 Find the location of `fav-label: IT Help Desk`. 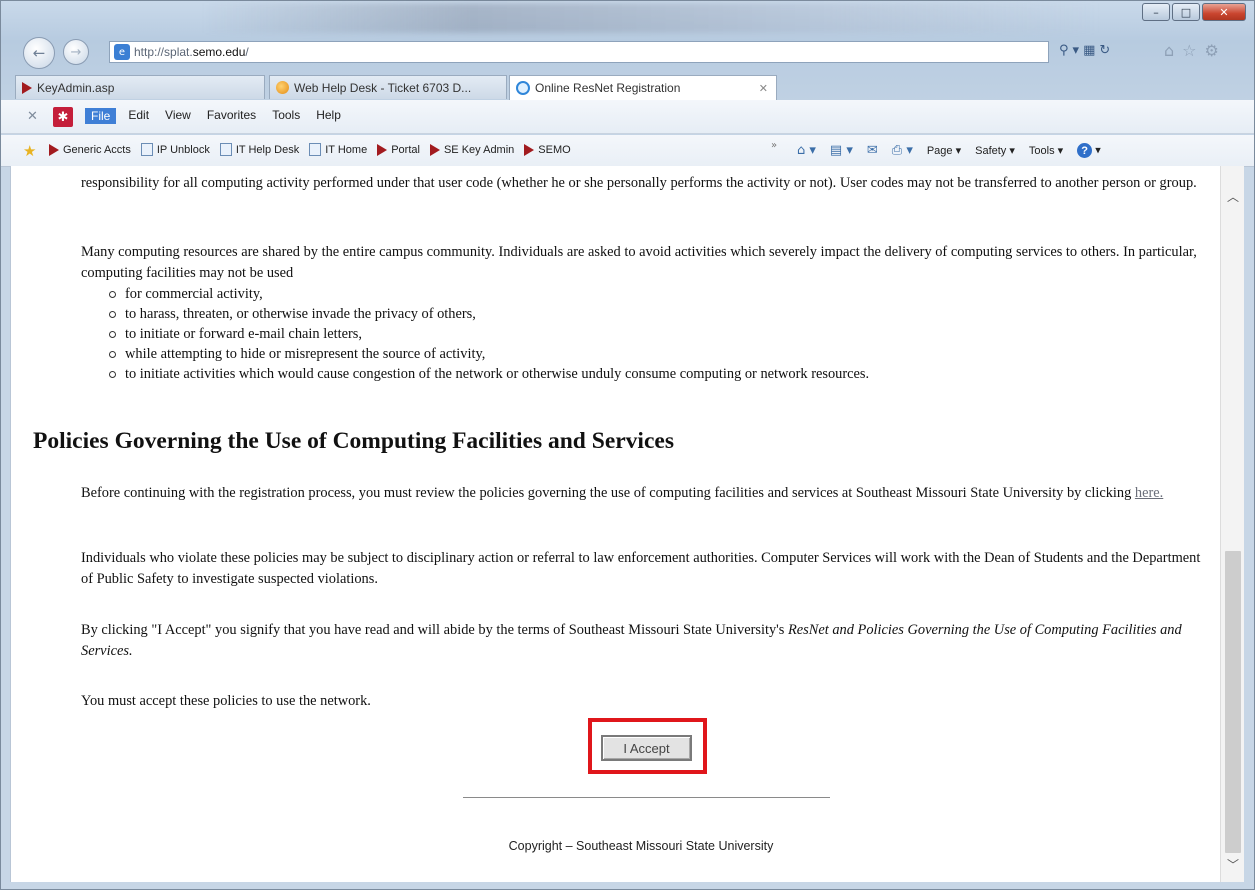

fav-label: IT Help Desk is located at coordinates (267, 149).